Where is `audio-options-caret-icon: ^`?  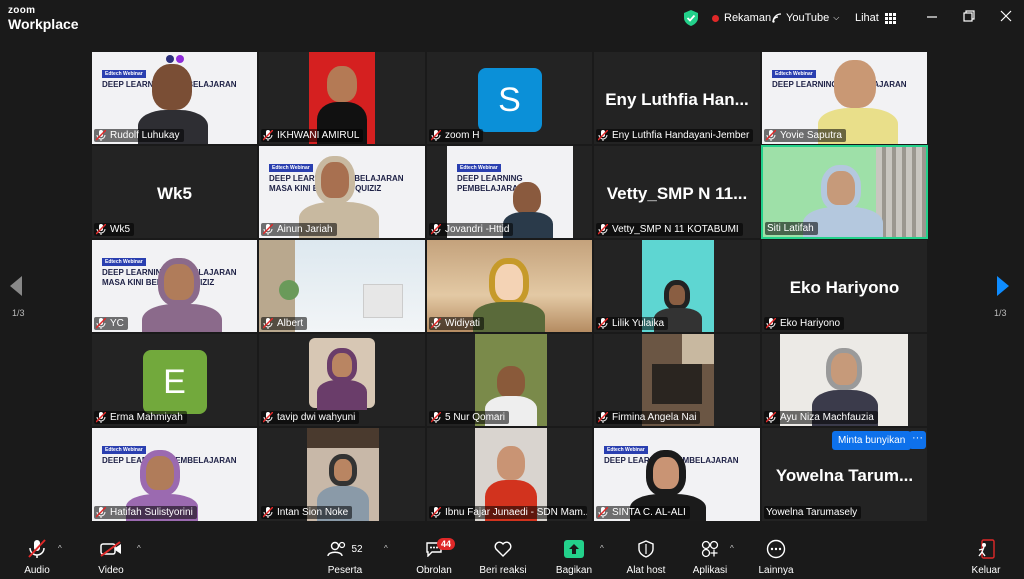
audio-options-caret-icon: ^ is located at coordinates (60, 548).